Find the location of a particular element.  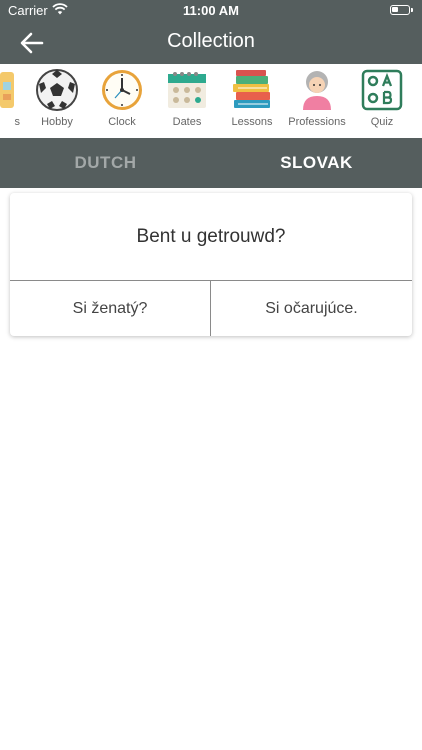

category-item-quiz: Quiz is located at coordinates (382, 101).